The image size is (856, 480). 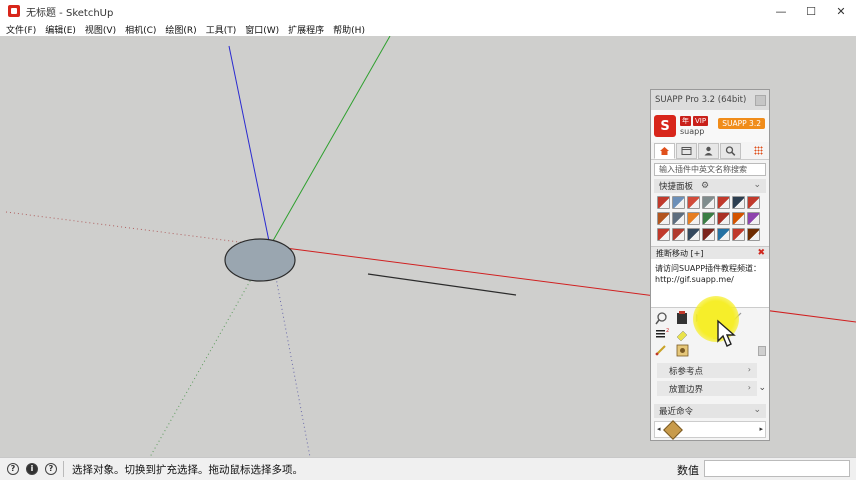 I want to click on place-boundary-item: 放置边界 ›, so click(x=707, y=388).